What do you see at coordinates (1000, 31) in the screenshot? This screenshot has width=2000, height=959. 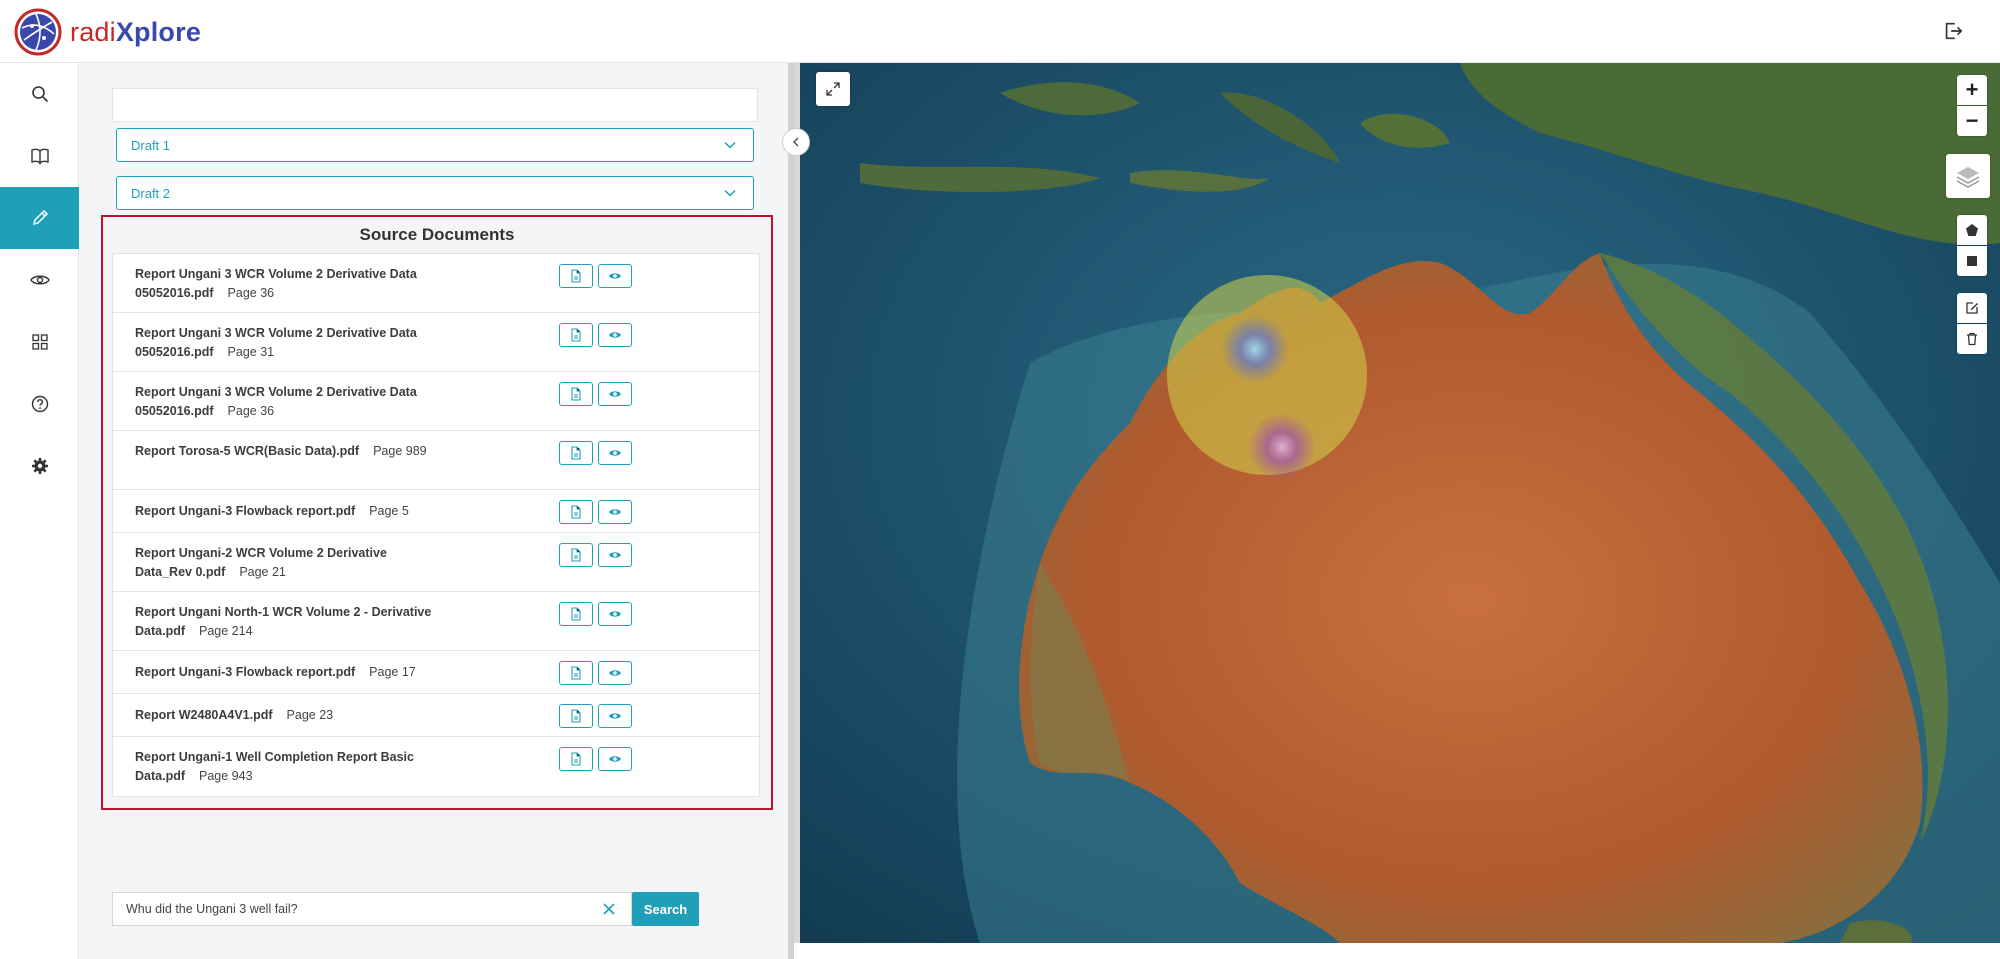 I see `top-bar: radiXplore` at bounding box center [1000, 31].